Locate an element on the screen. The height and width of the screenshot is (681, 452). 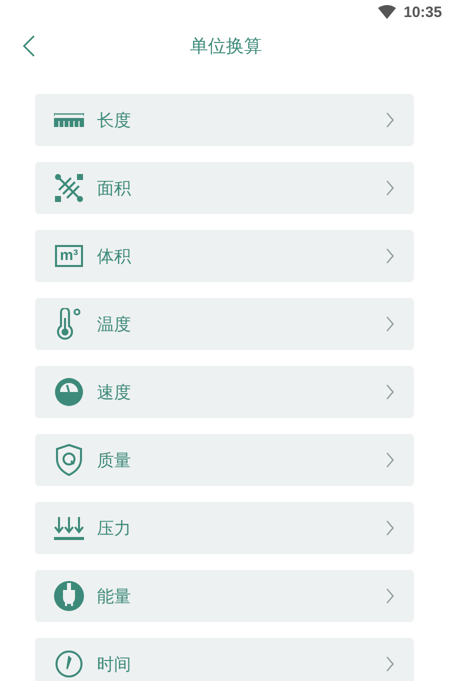
status-time: 10:35 is located at coordinates (423, 12).